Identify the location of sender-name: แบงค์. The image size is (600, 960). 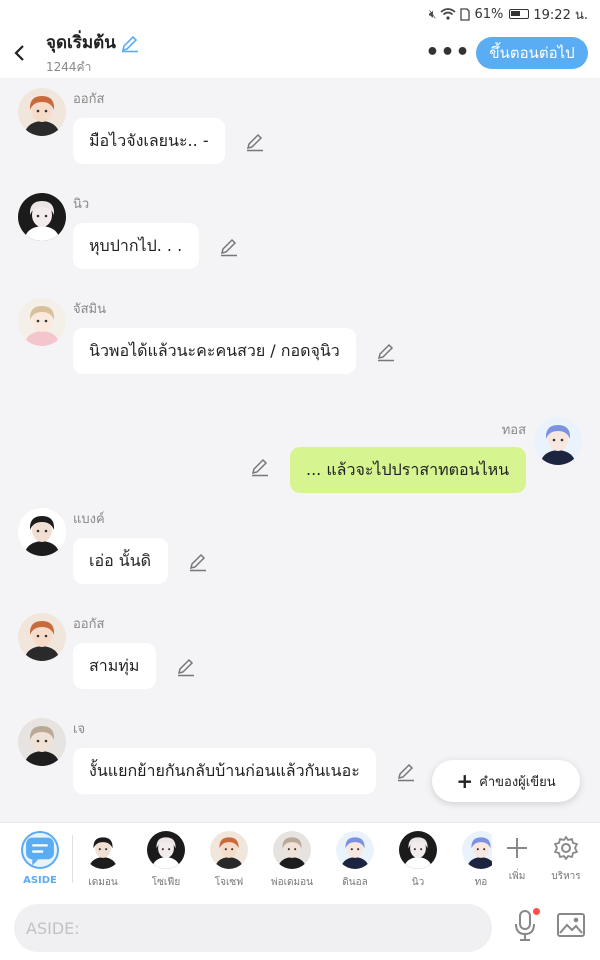
(89, 519).